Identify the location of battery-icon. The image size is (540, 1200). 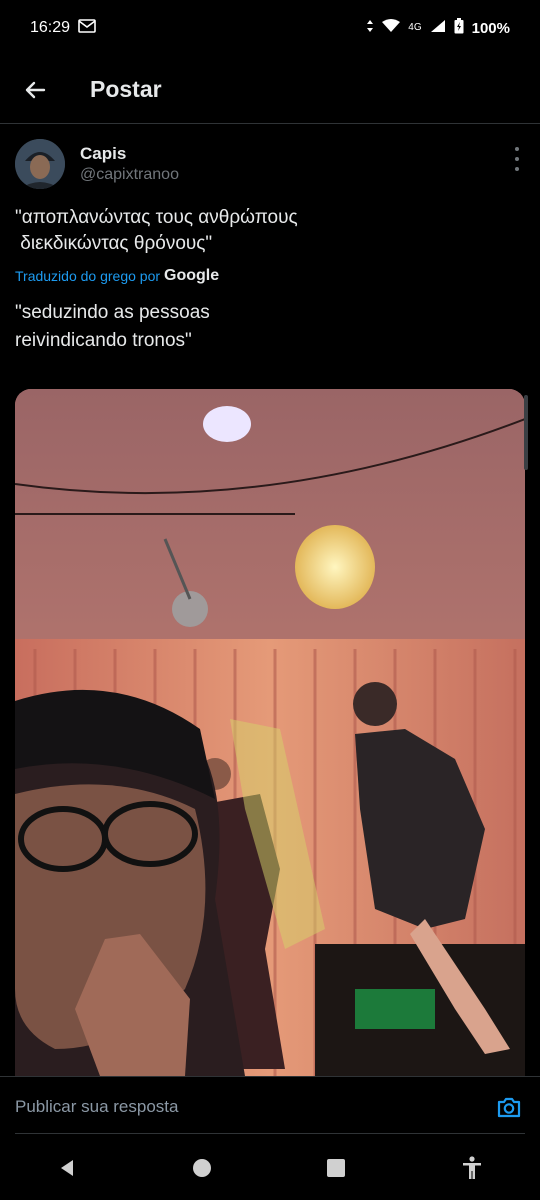
(459, 28).